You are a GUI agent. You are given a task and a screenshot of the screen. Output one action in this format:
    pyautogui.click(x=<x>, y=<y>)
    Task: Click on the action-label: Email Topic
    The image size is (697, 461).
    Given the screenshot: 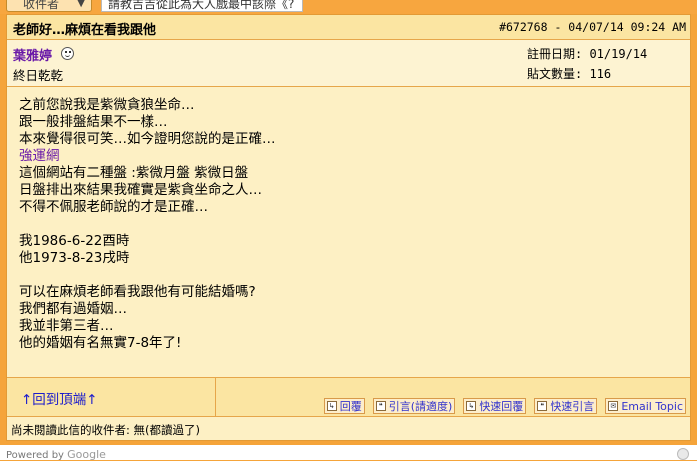 What is the action you would take?
    pyautogui.click(x=652, y=406)
    